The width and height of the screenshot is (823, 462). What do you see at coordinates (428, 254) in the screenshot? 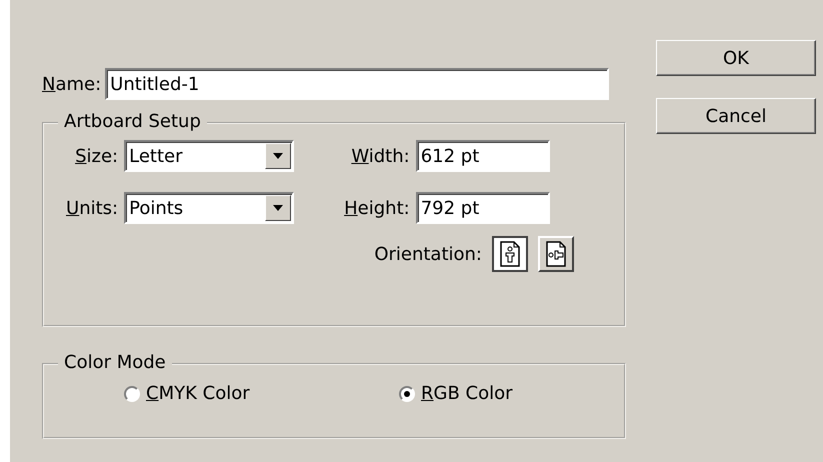
I see `orientation-label: Orientation:` at bounding box center [428, 254].